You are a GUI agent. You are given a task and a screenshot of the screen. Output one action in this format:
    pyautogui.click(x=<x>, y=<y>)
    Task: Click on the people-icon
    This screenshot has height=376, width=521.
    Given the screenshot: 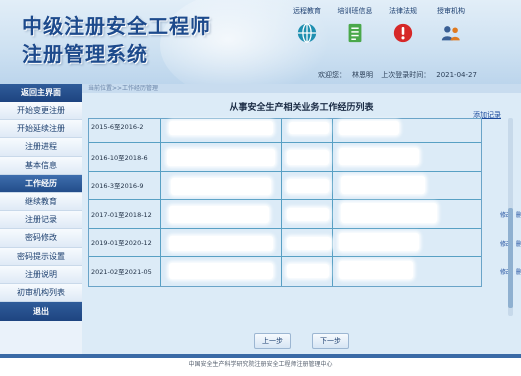 What is the action you would take?
    pyautogui.click(x=450, y=33)
    